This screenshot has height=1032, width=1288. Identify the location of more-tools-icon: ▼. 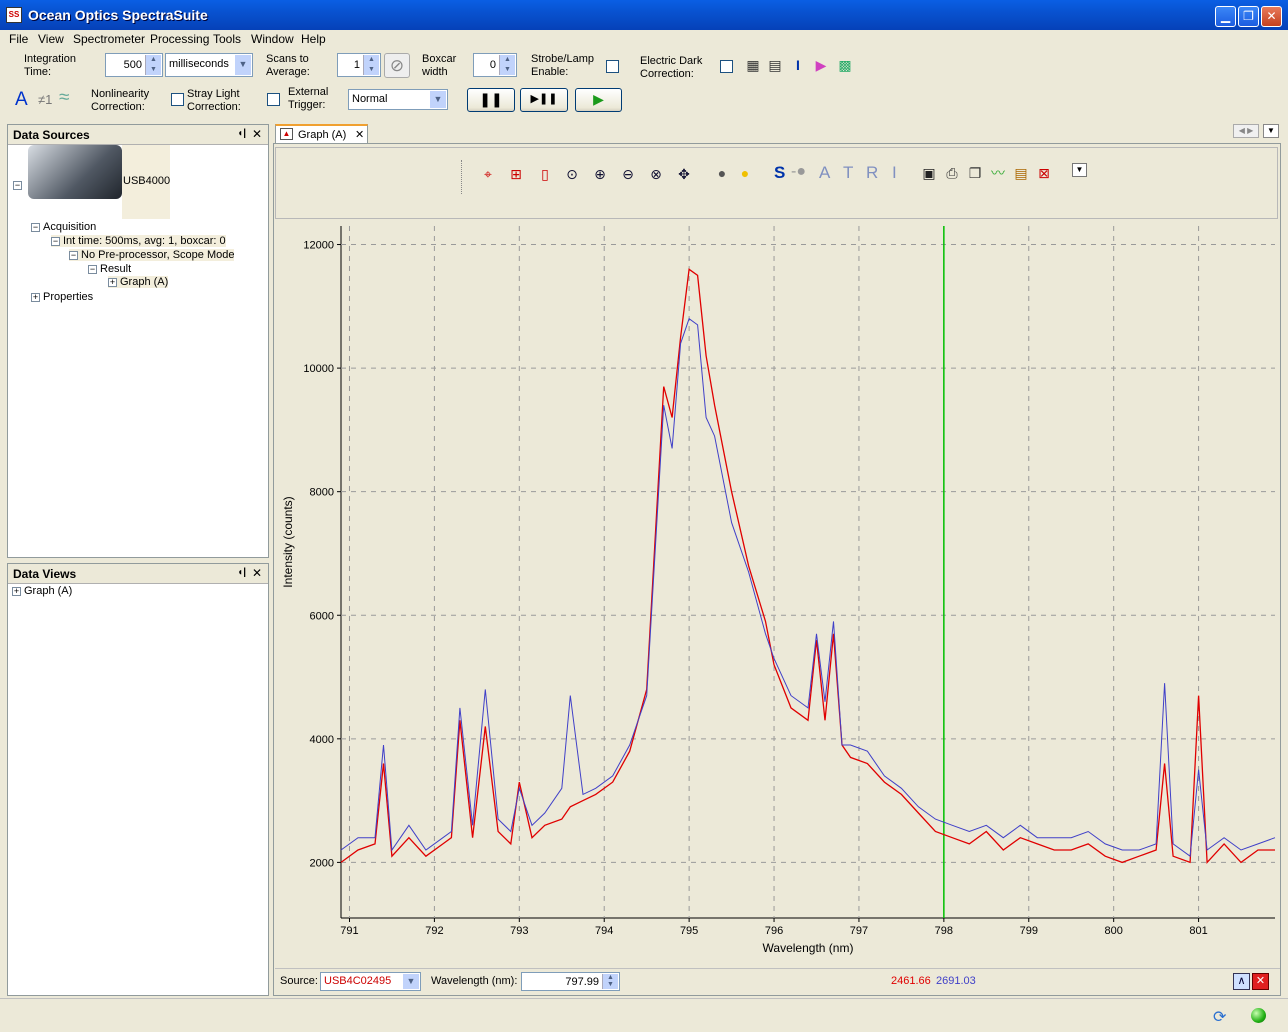
(1079, 170).